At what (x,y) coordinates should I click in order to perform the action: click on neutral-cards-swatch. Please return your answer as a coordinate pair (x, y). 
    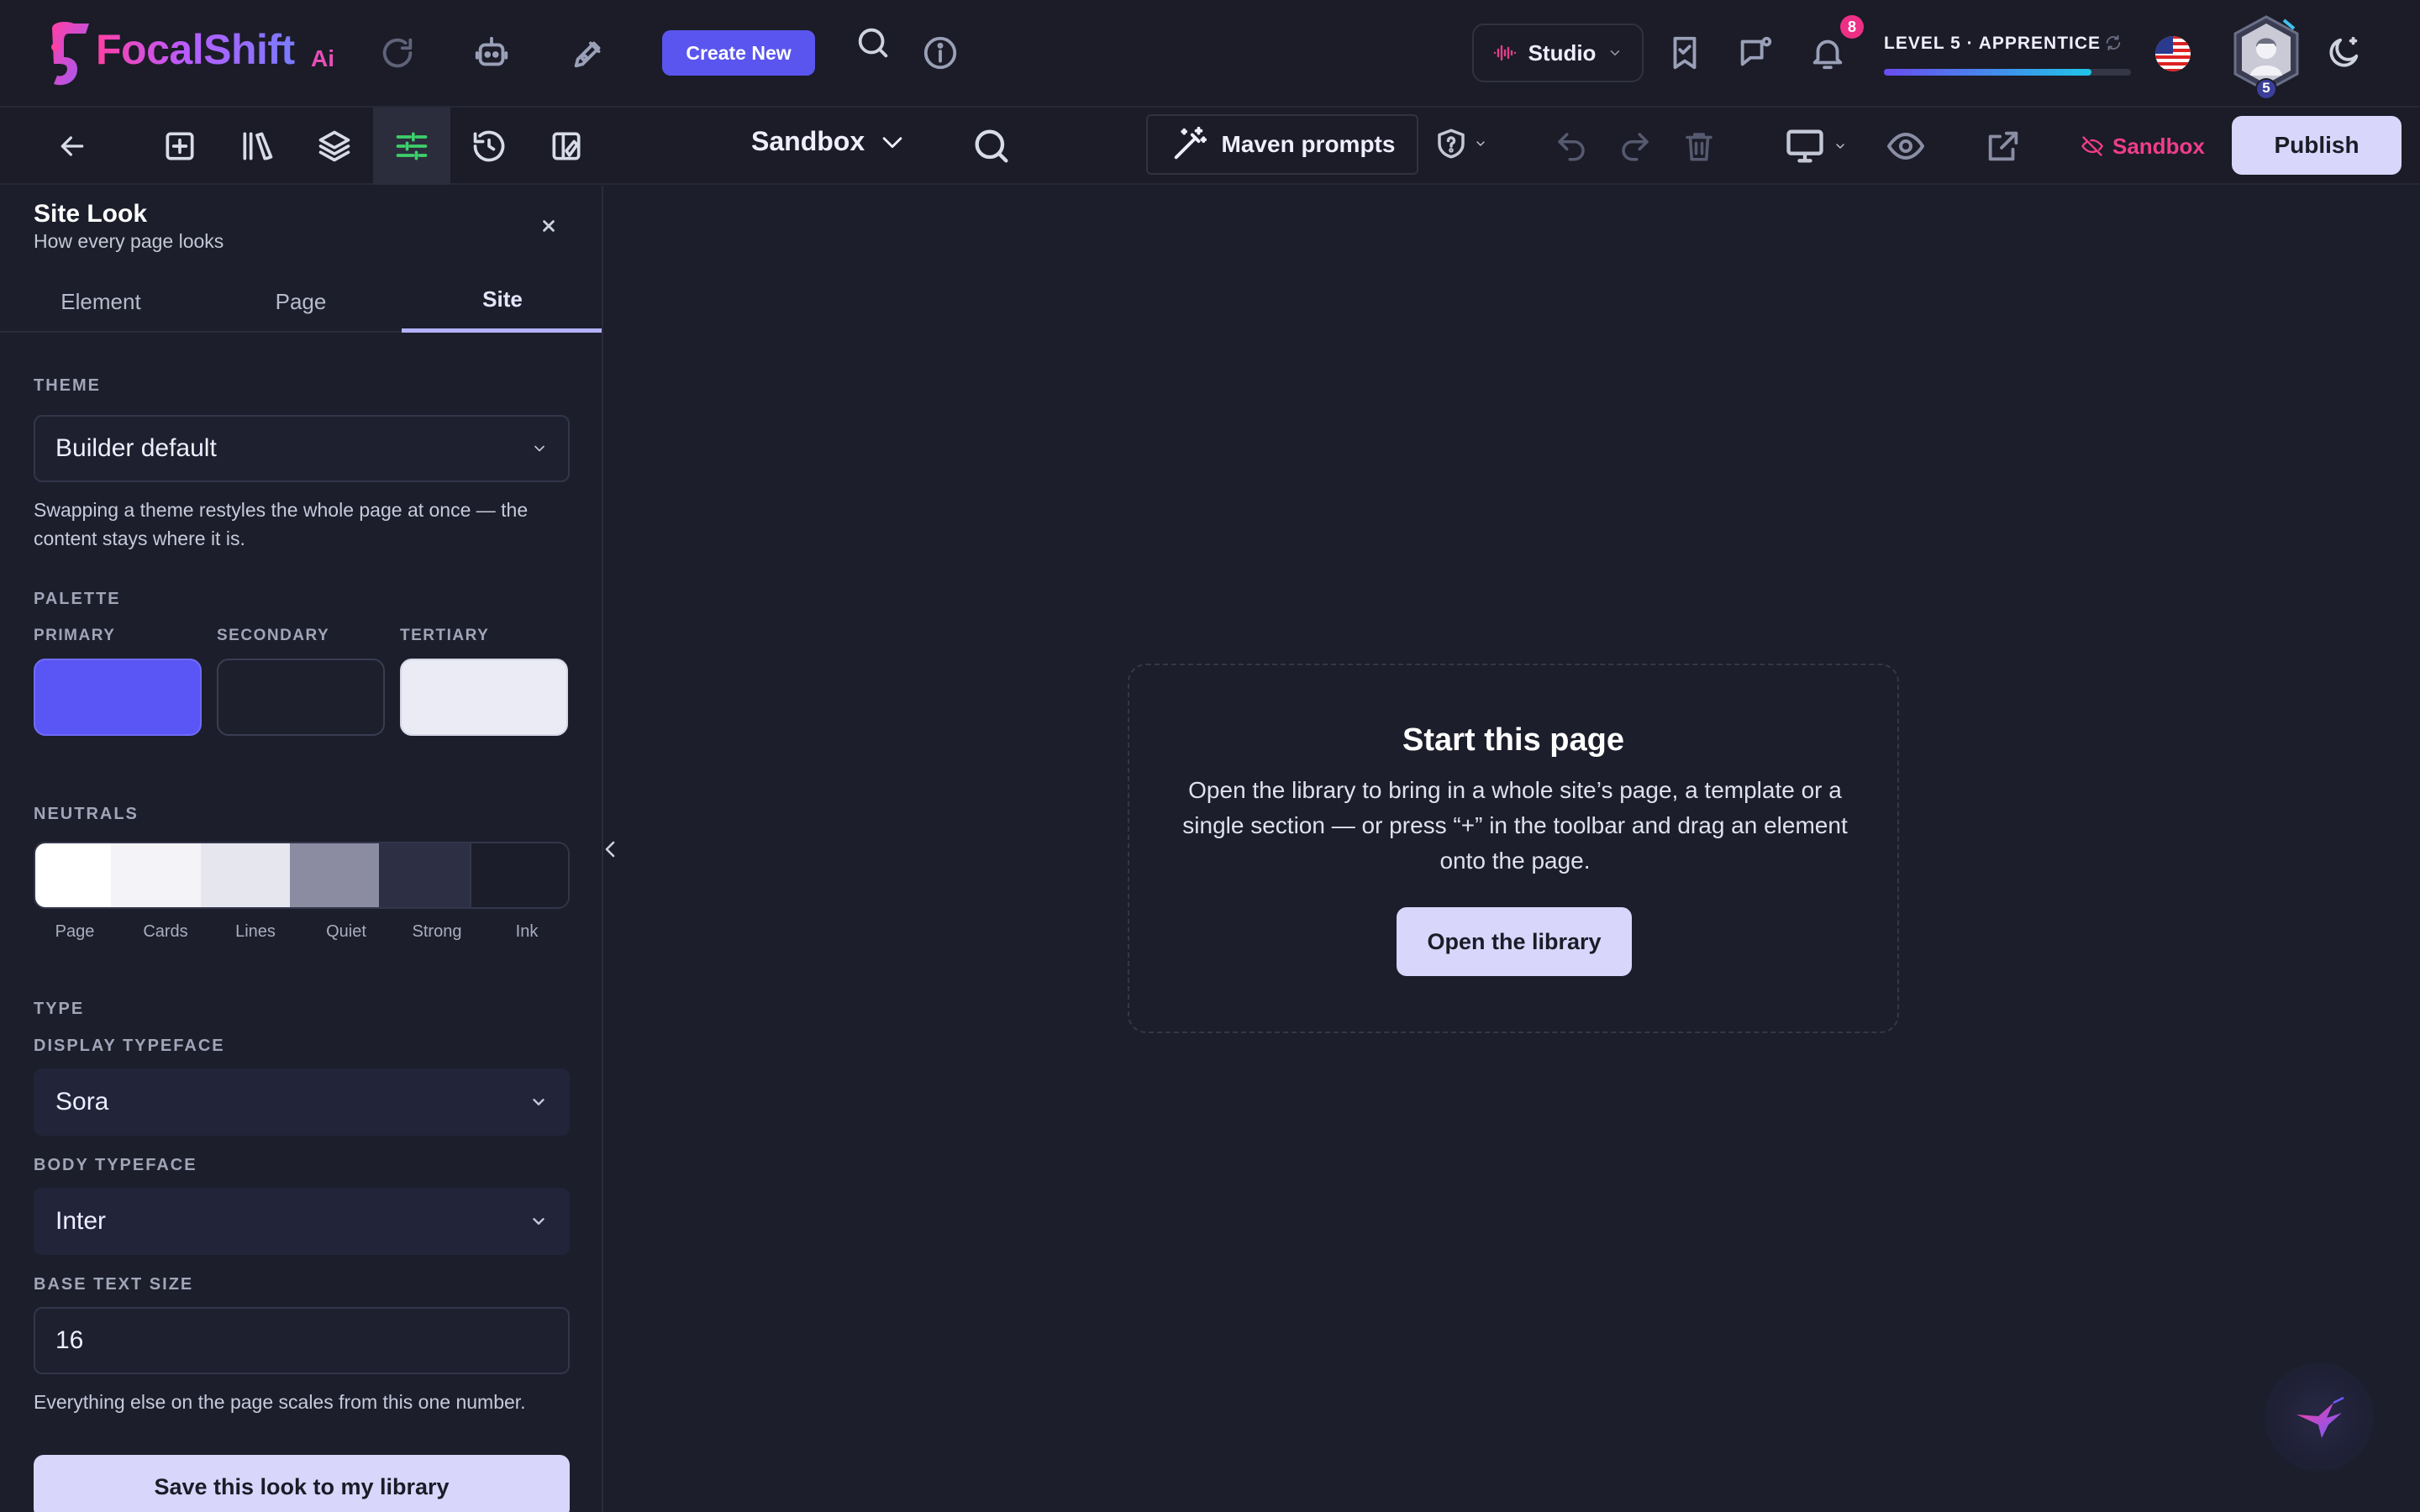
    Looking at the image, I should click on (156, 875).